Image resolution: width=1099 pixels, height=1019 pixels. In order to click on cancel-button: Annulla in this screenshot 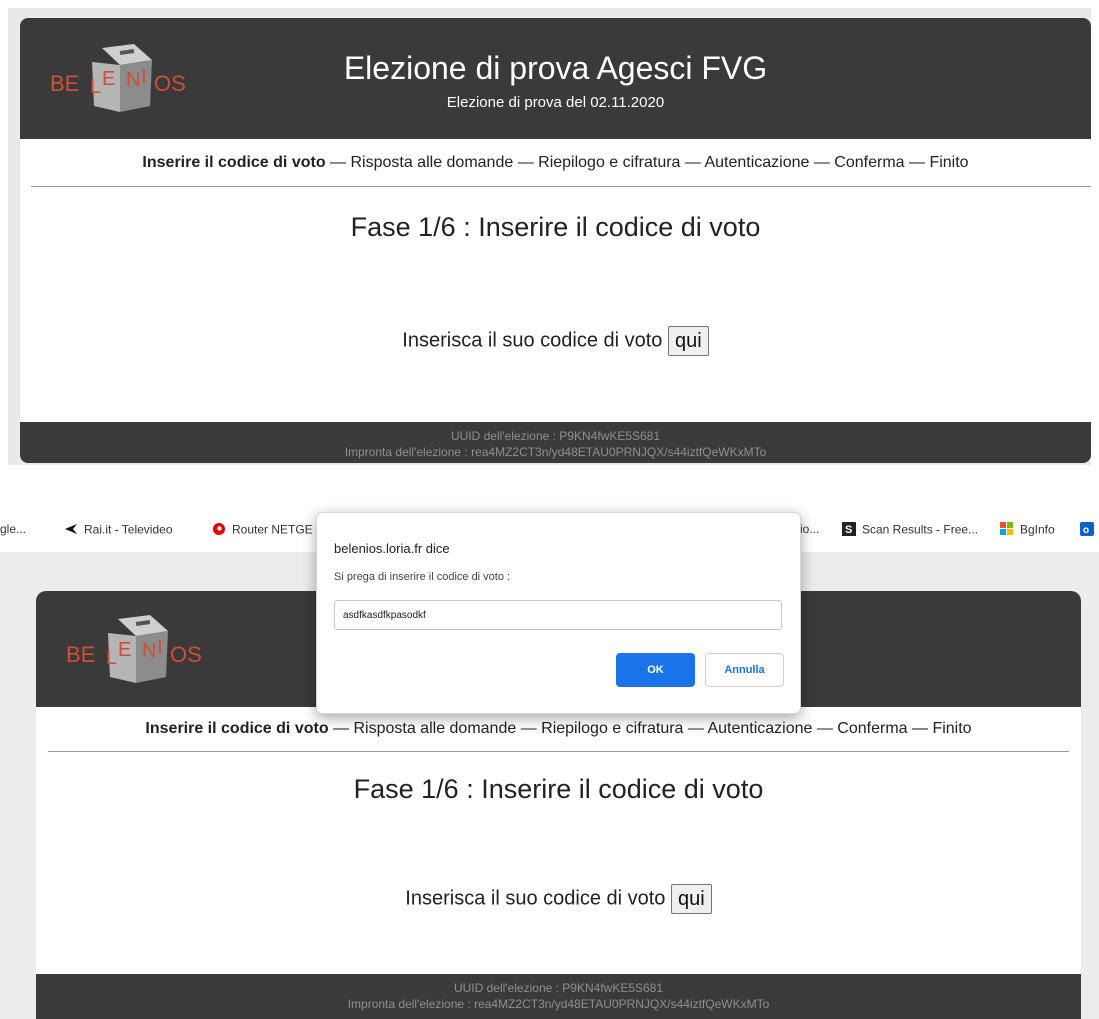, I will do `click(744, 670)`.